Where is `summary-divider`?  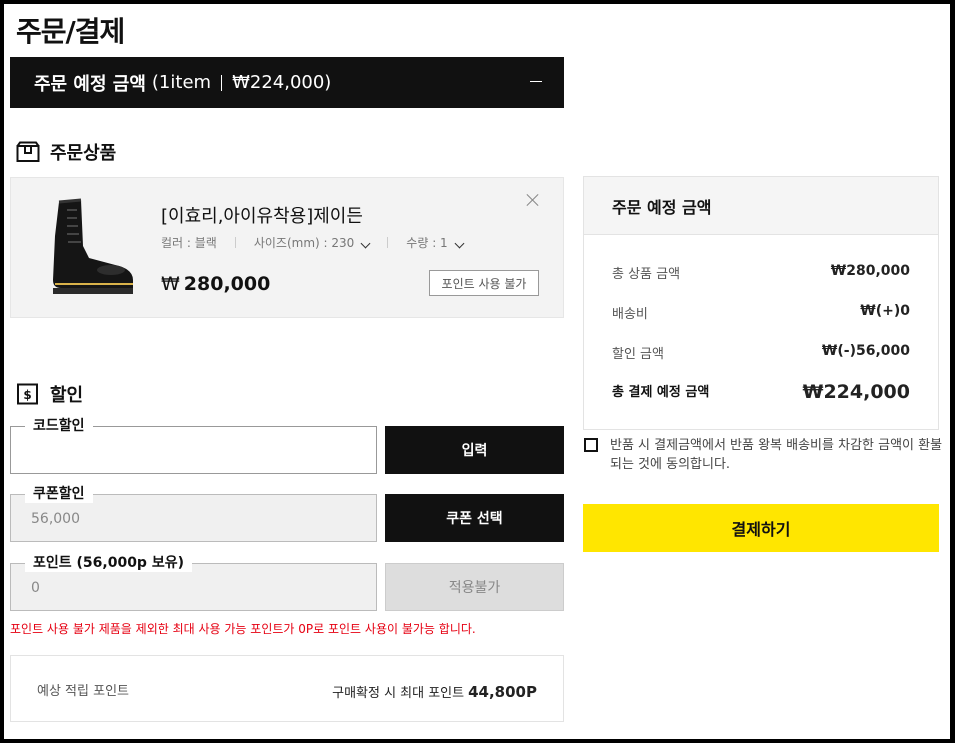
summary-divider is located at coordinates (222, 82).